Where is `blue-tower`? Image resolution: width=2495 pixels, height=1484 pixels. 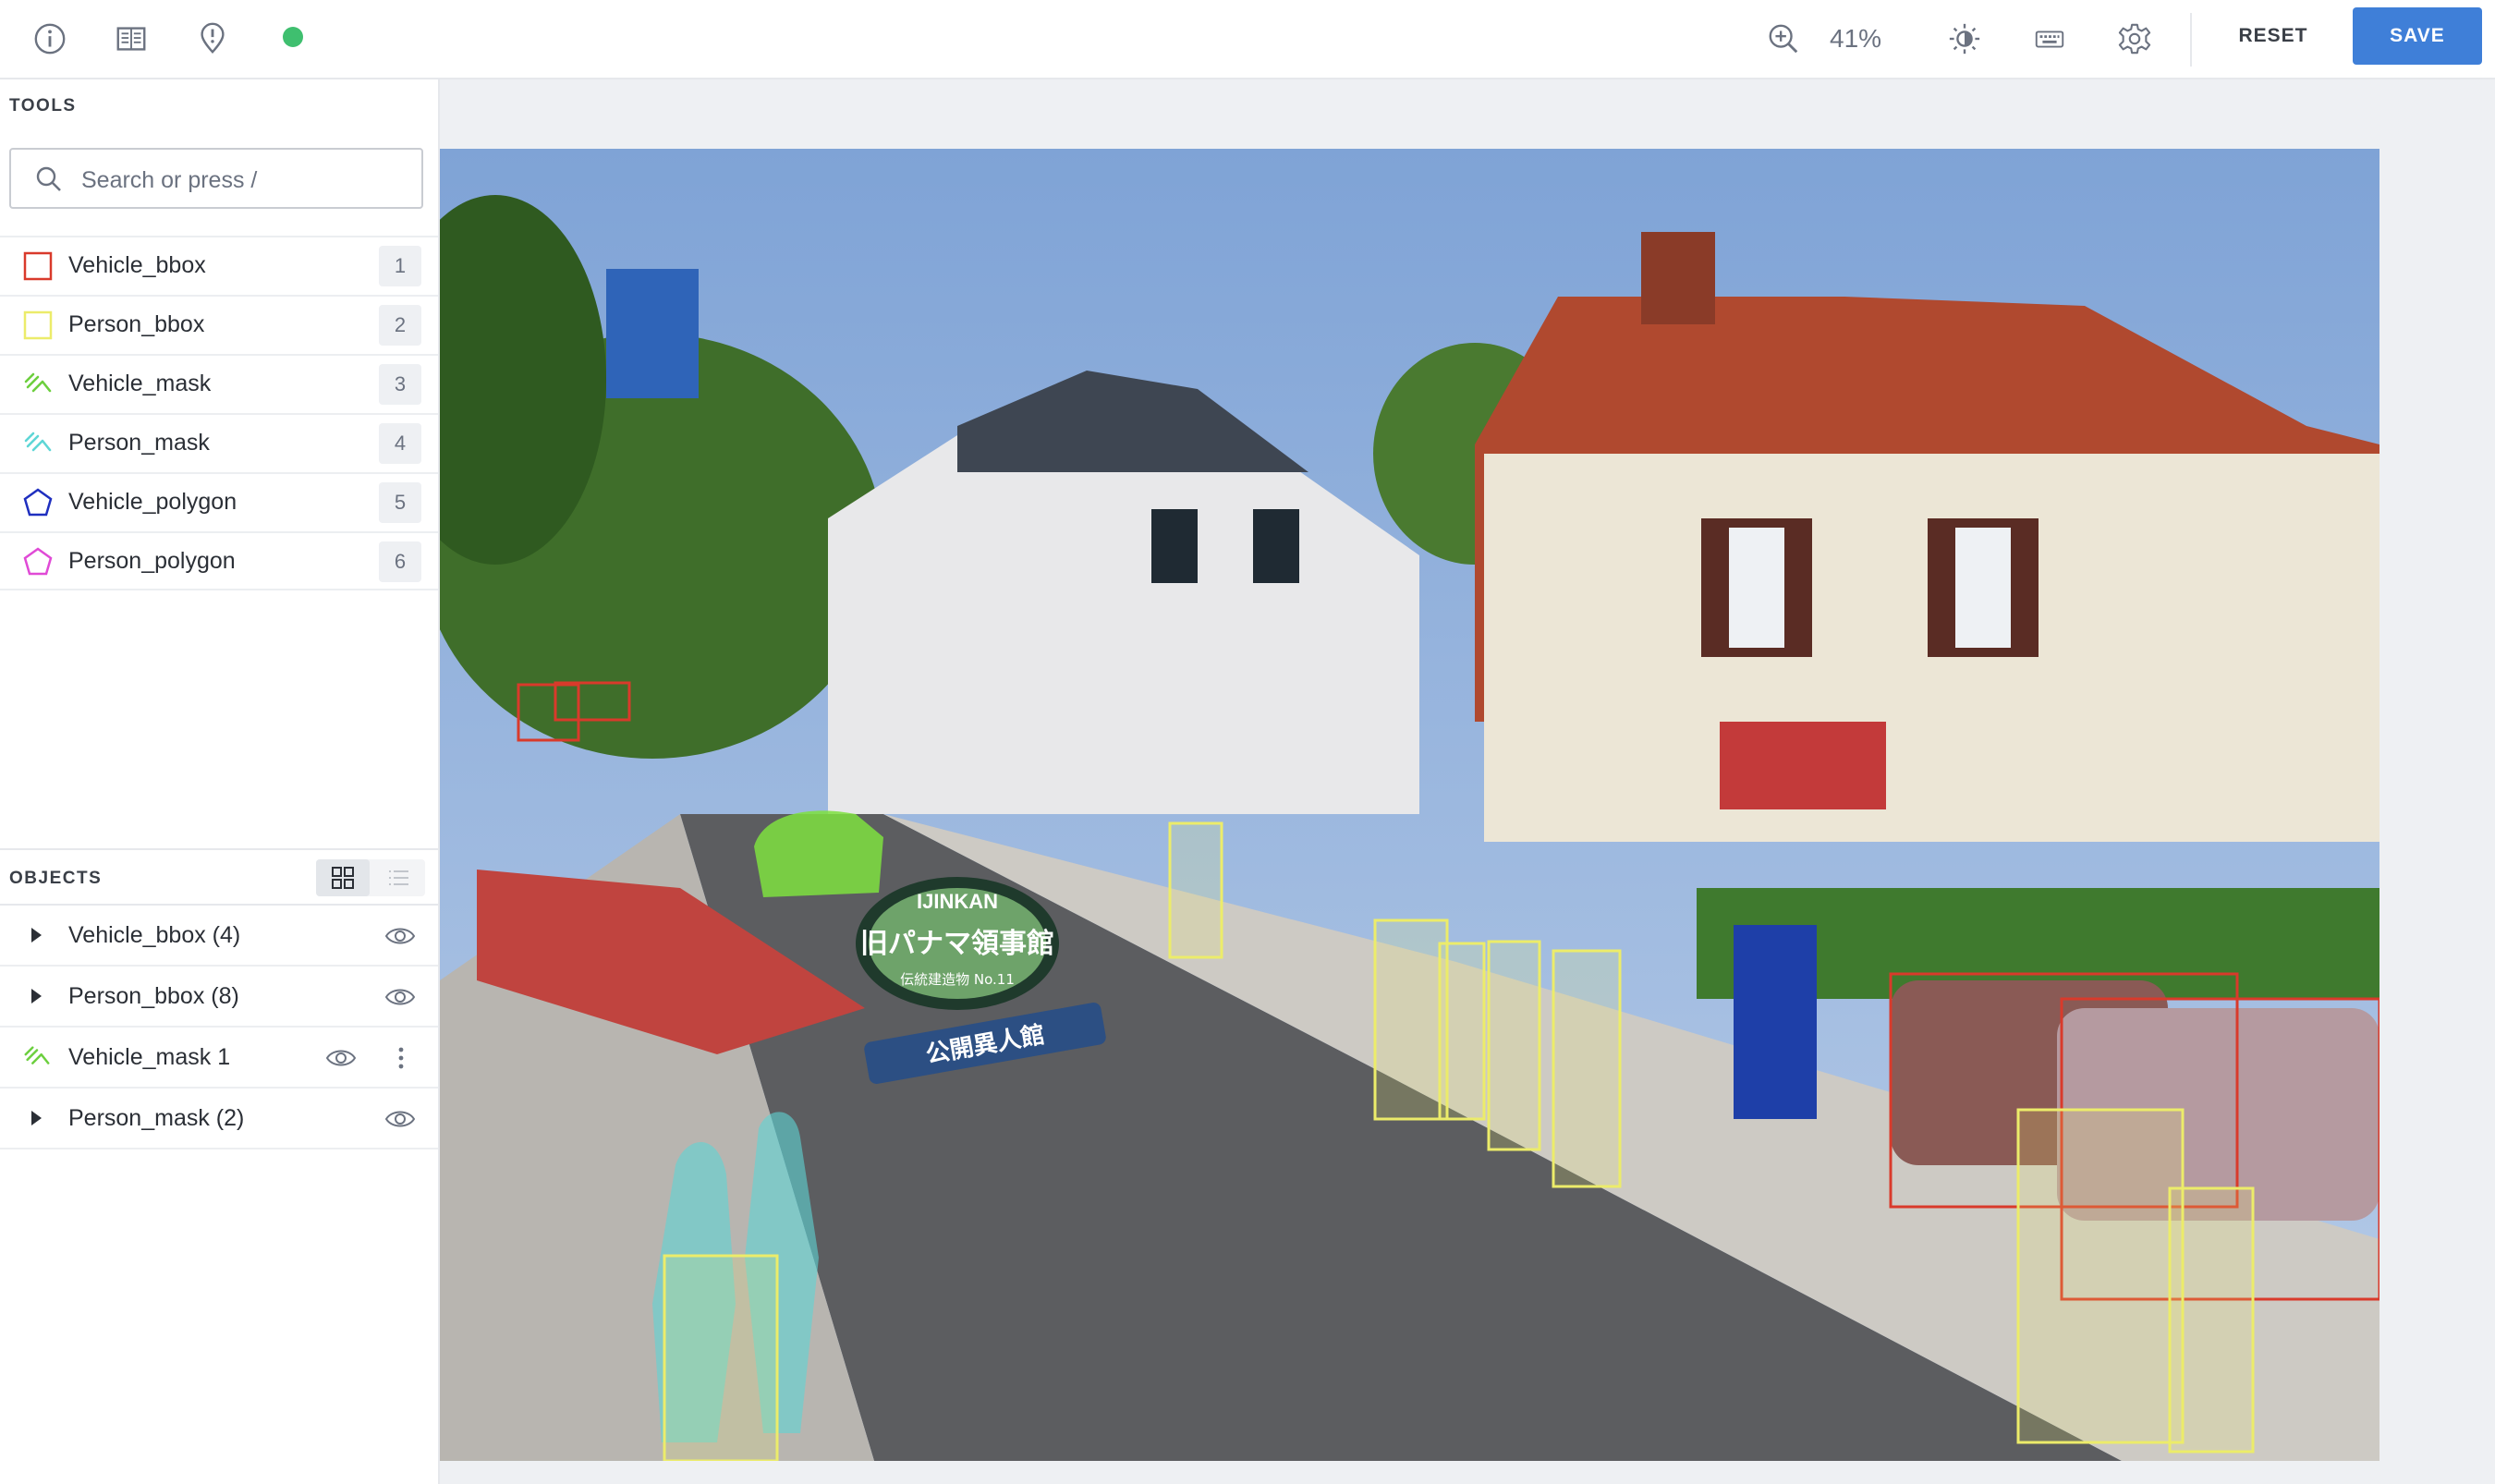 blue-tower is located at coordinates (652, 333).